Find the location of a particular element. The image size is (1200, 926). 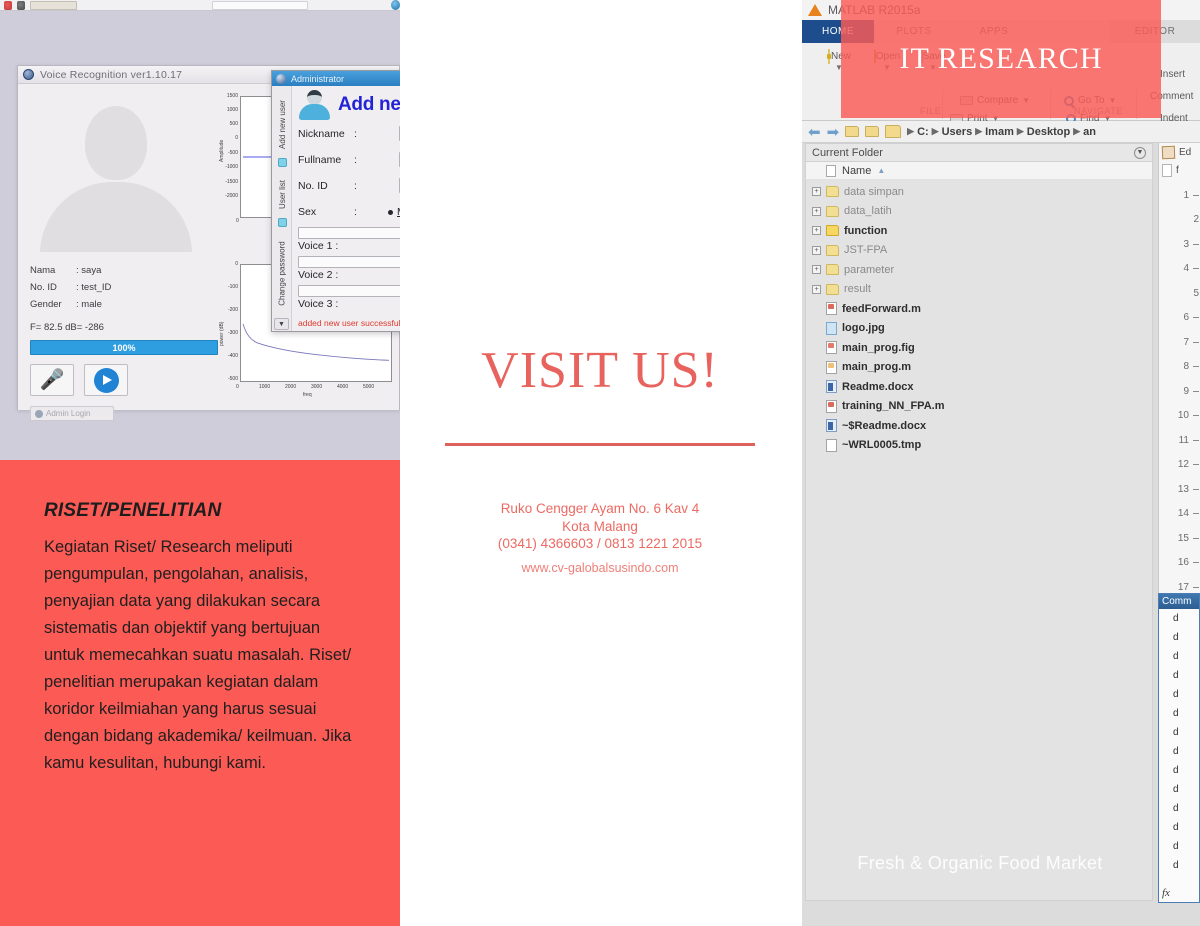

noid-label: No. ID is located at coordinates (313, 186).